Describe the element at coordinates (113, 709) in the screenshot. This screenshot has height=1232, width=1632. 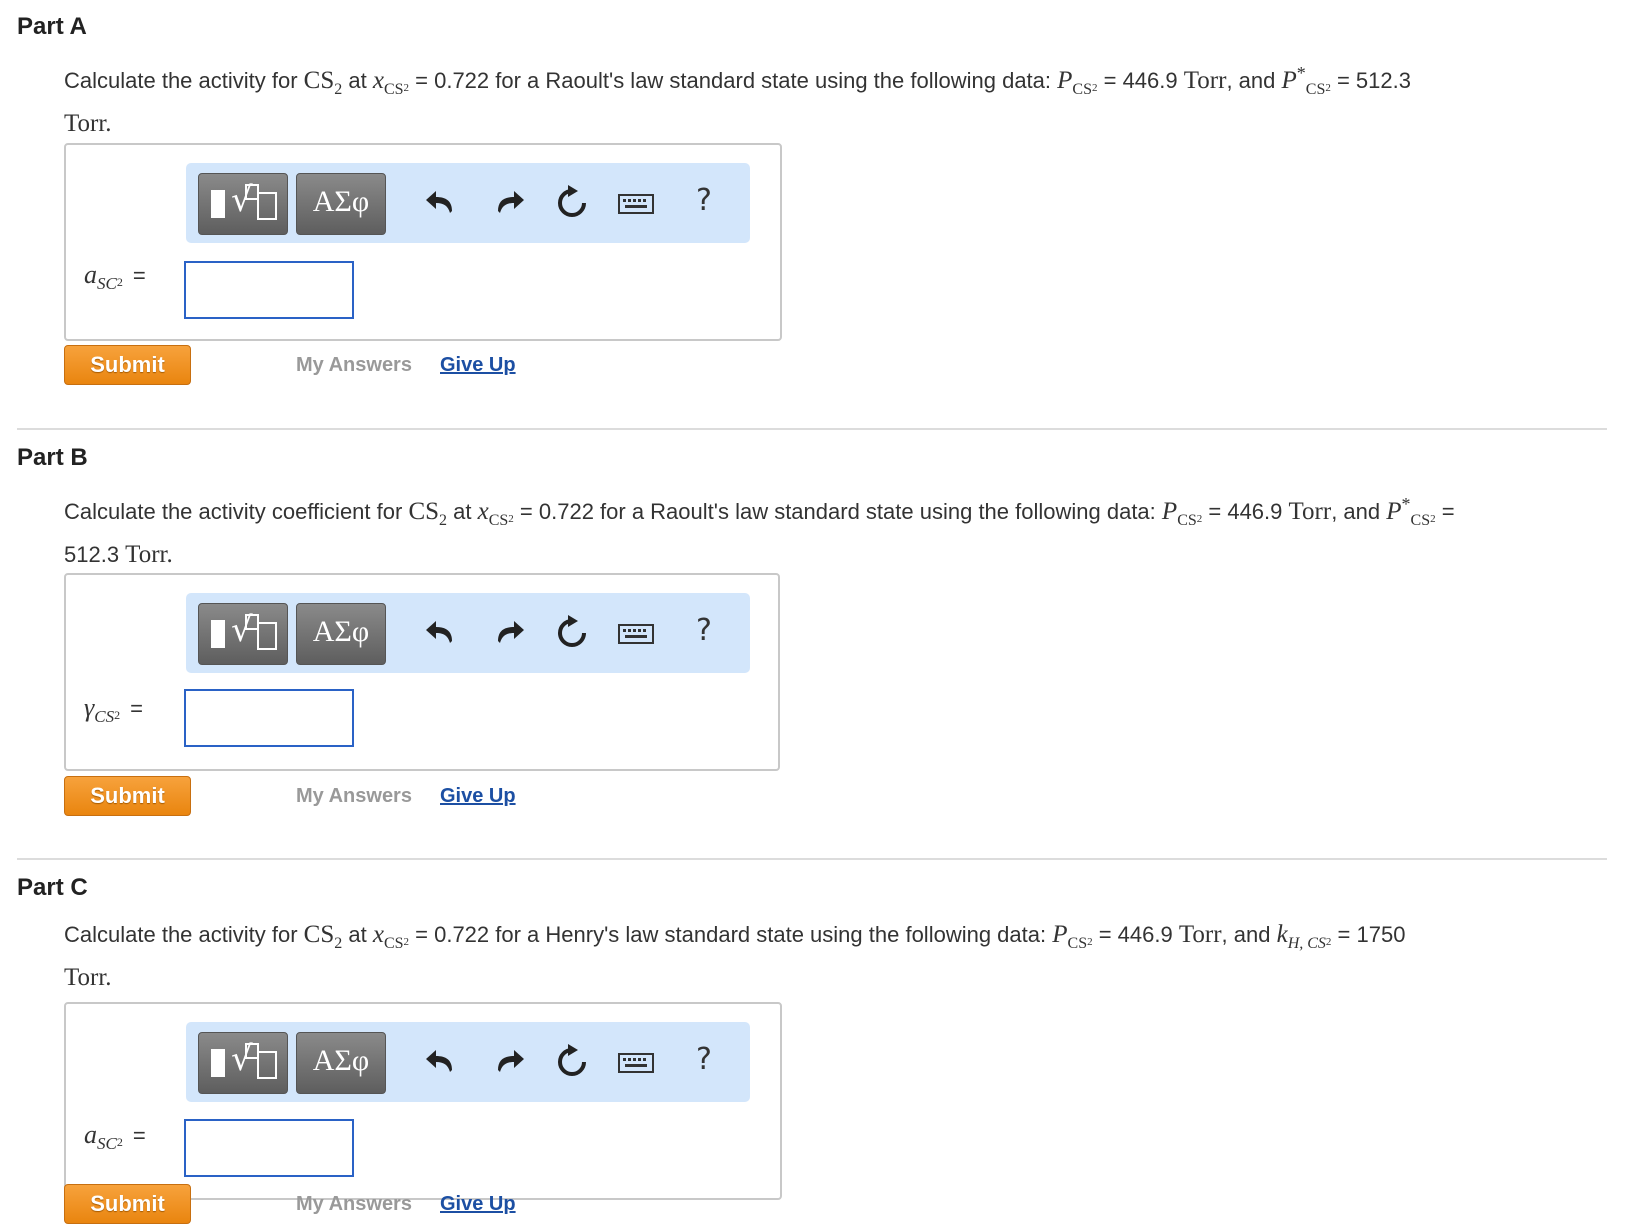
I see `variable-label: γCS2 =` at that location.